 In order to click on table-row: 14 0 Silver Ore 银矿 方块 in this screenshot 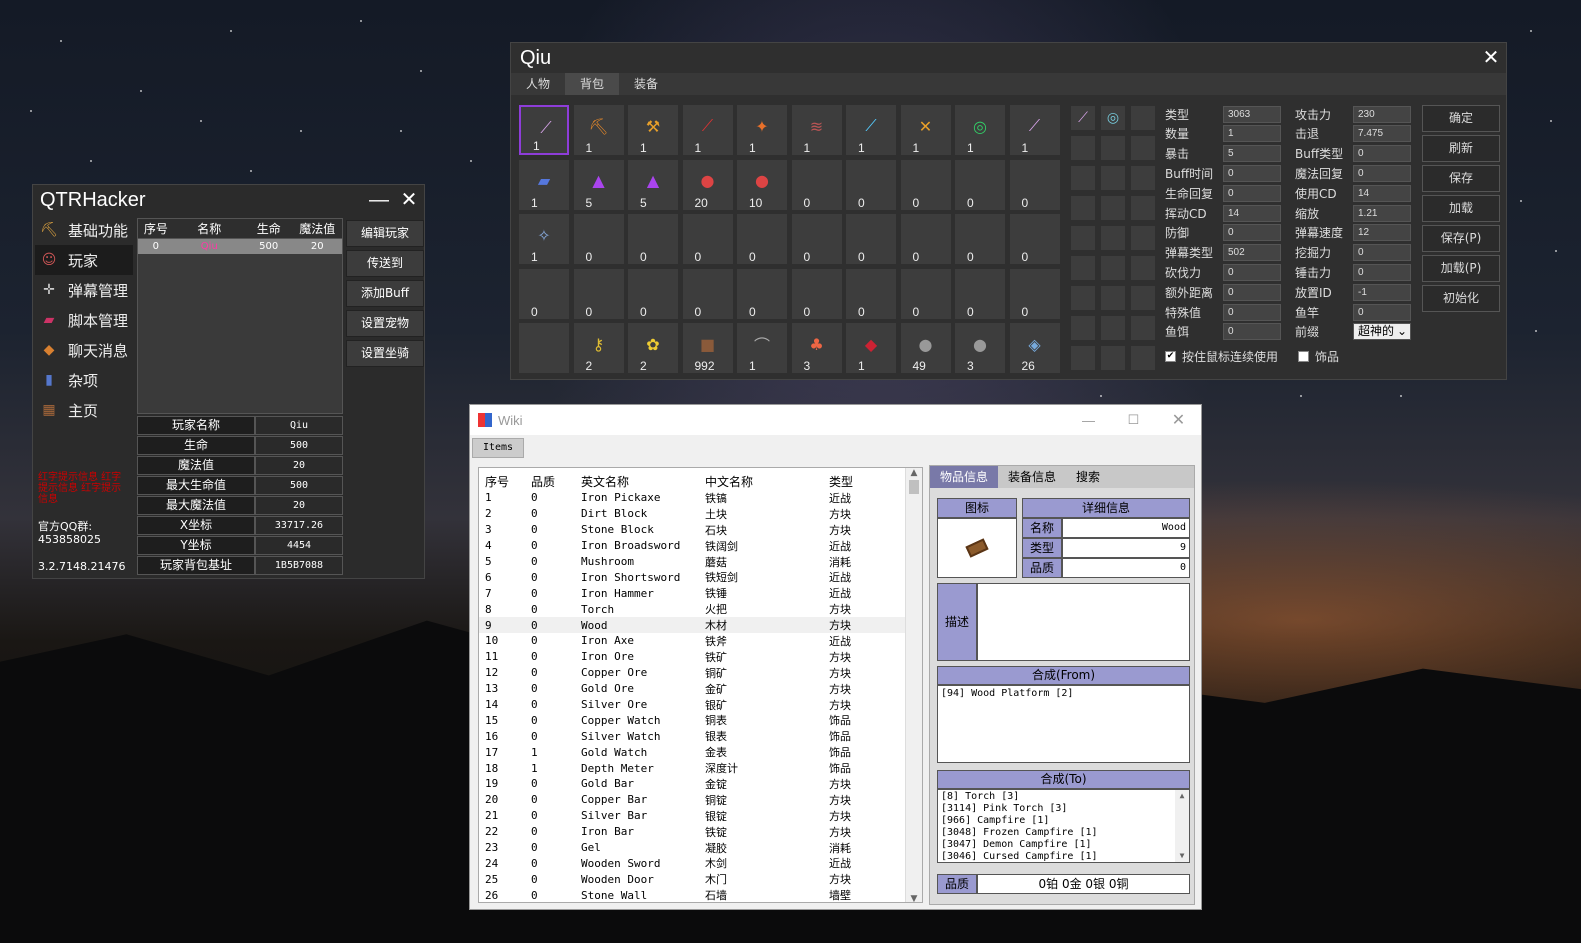, I will do `click(700, 705)`.